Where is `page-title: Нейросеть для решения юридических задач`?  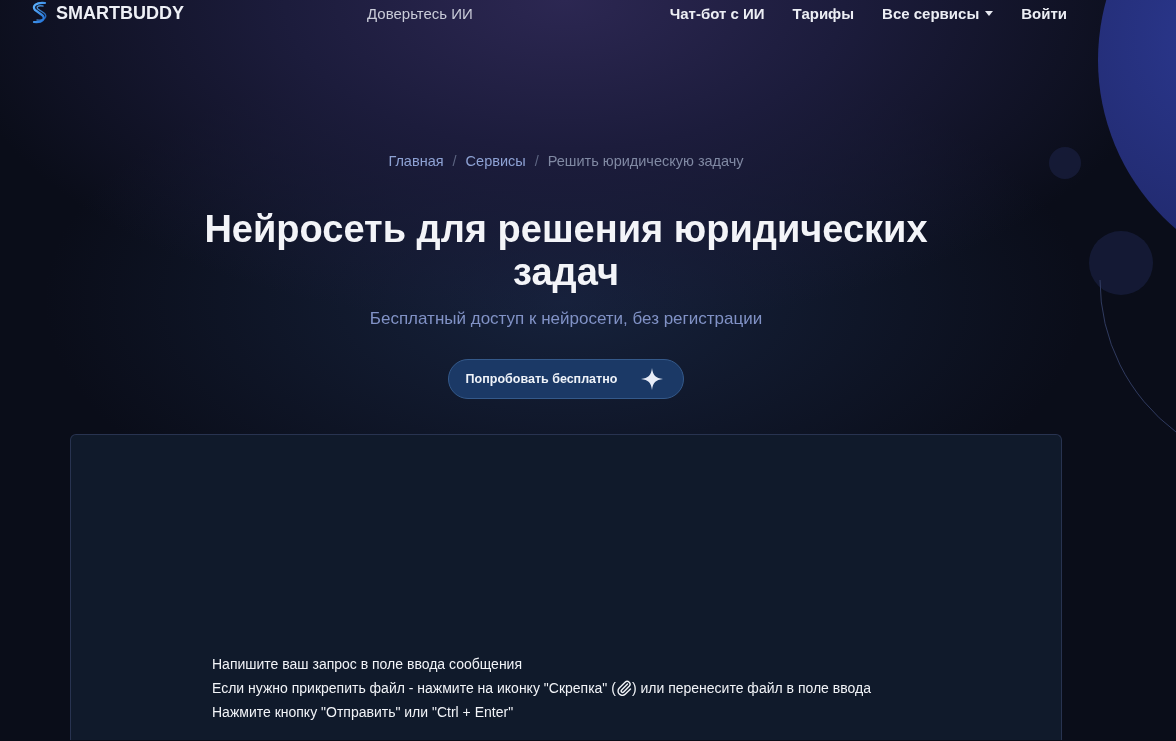 page-title: Нейросеть для решения юридических задач is located at coordinates (566, 251).